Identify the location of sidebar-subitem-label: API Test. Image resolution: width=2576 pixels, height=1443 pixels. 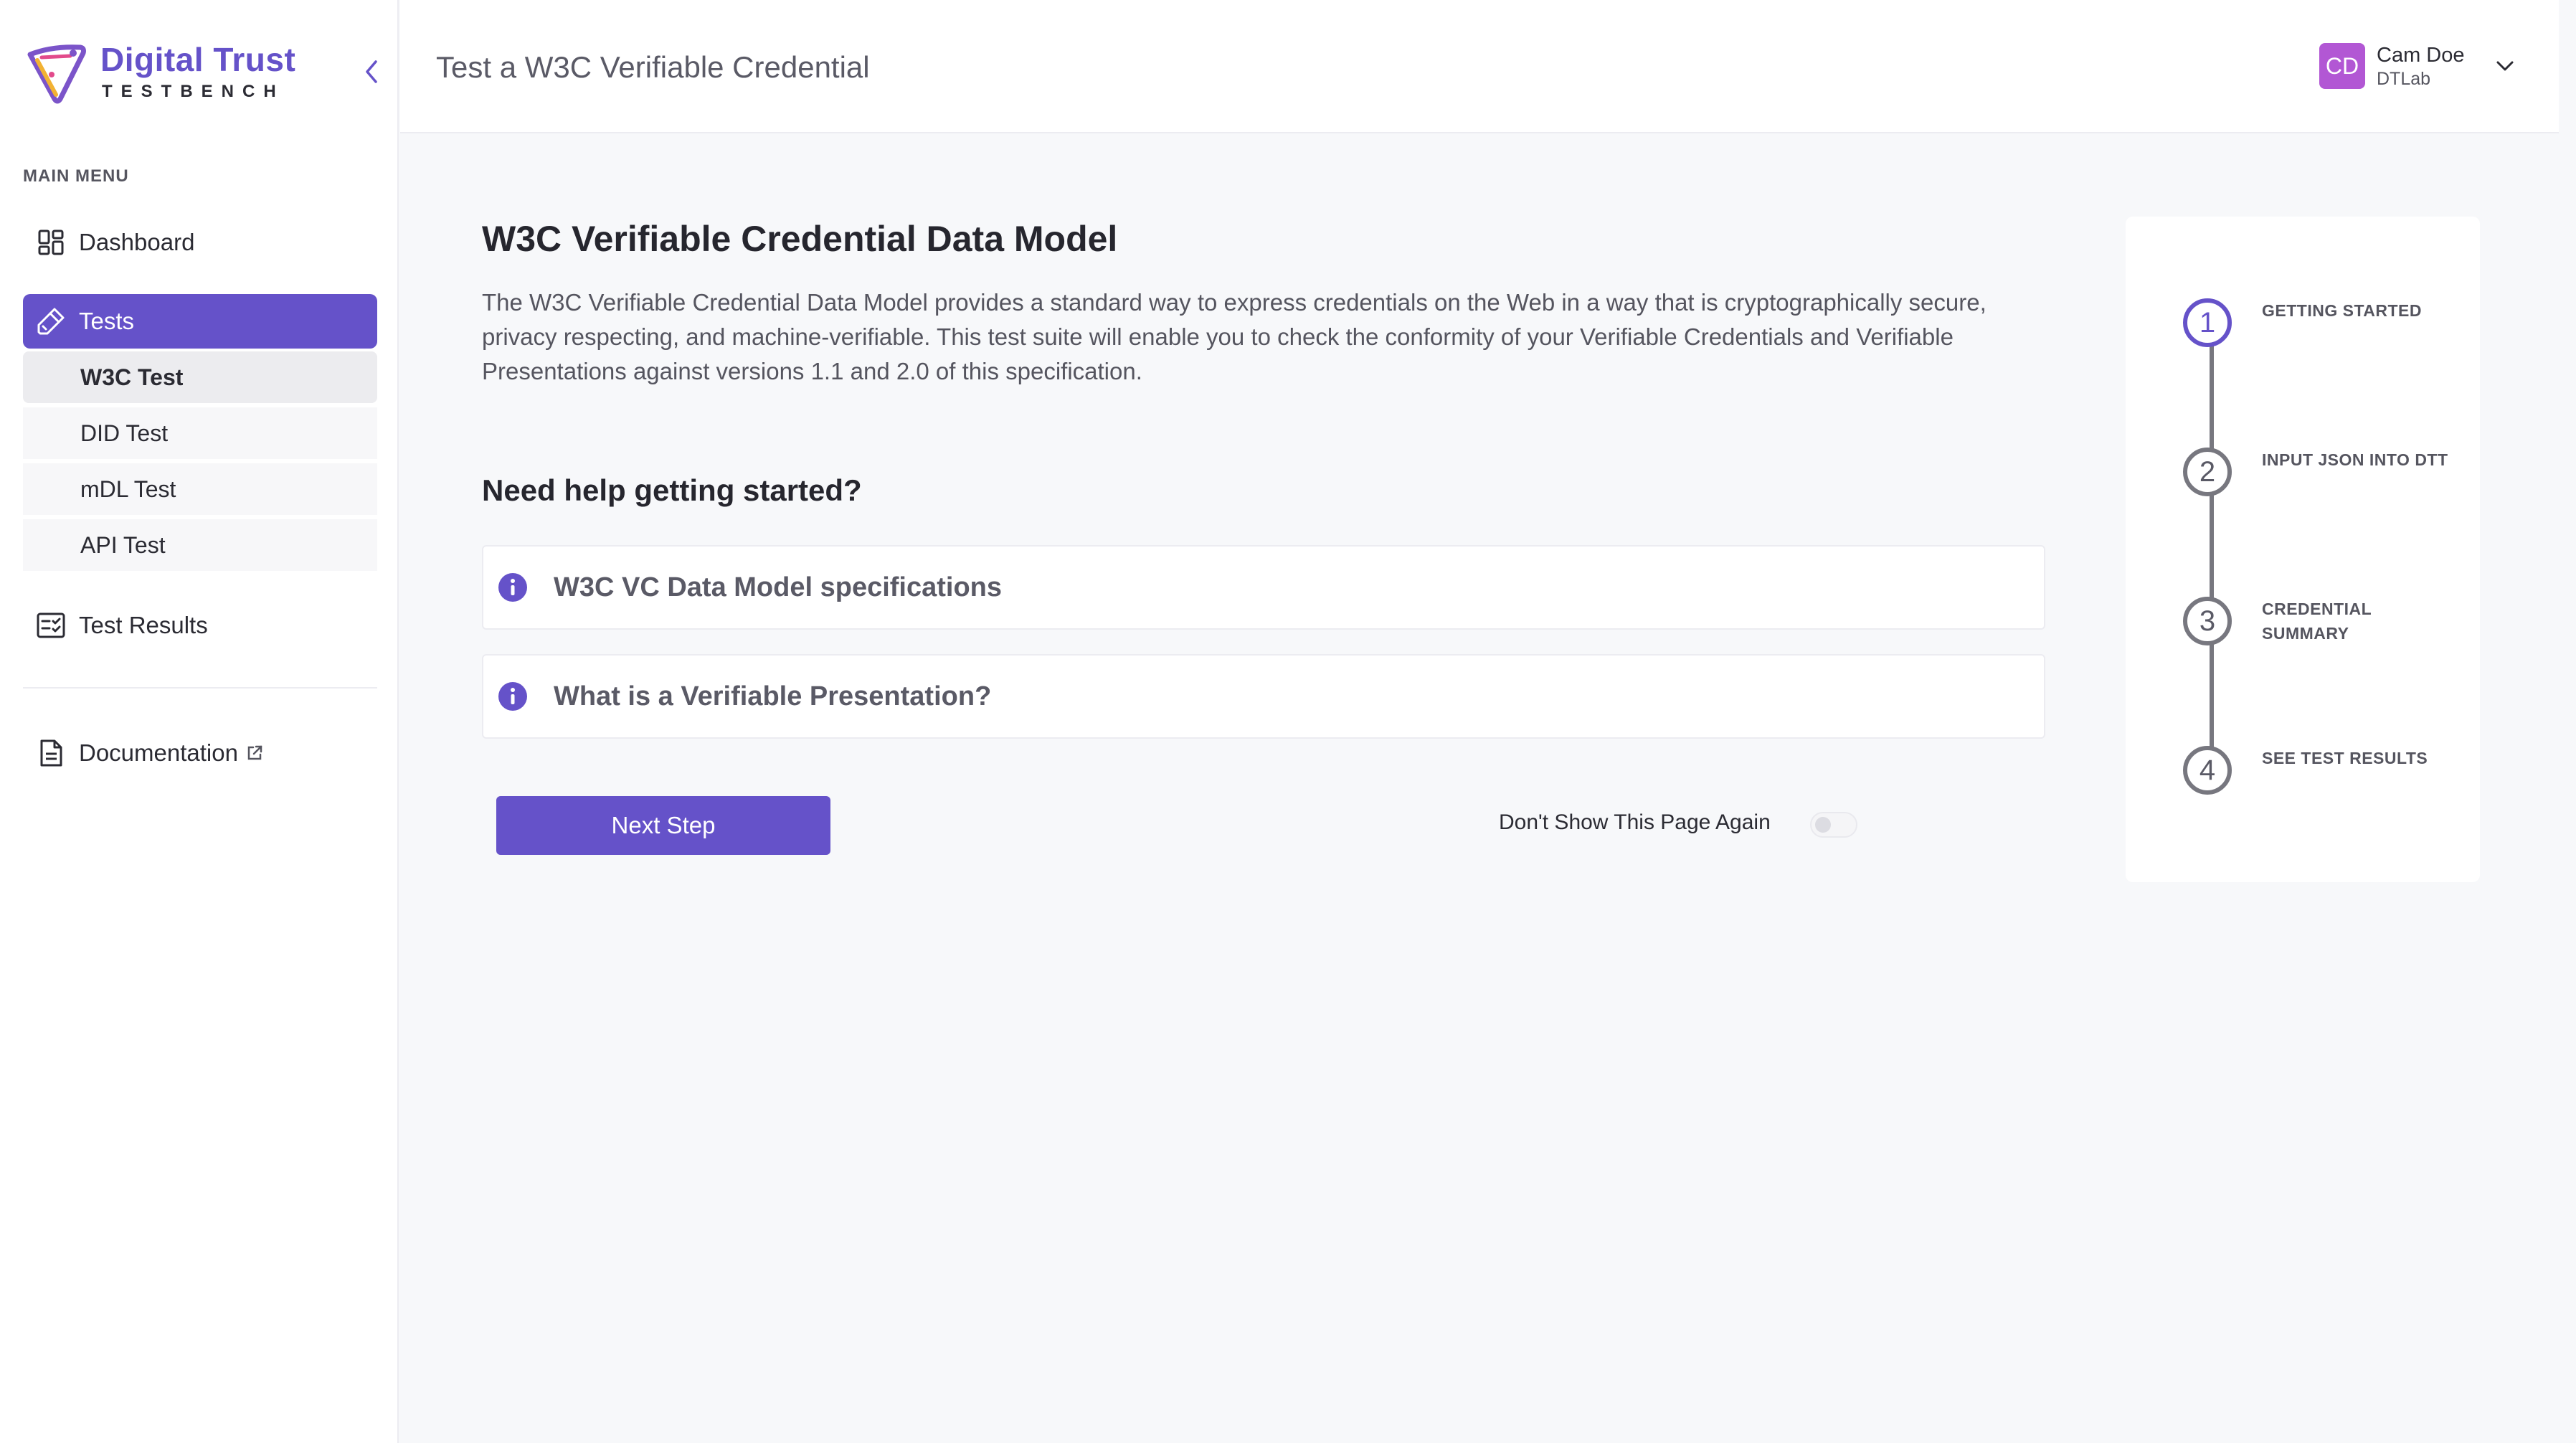
(123, 544).